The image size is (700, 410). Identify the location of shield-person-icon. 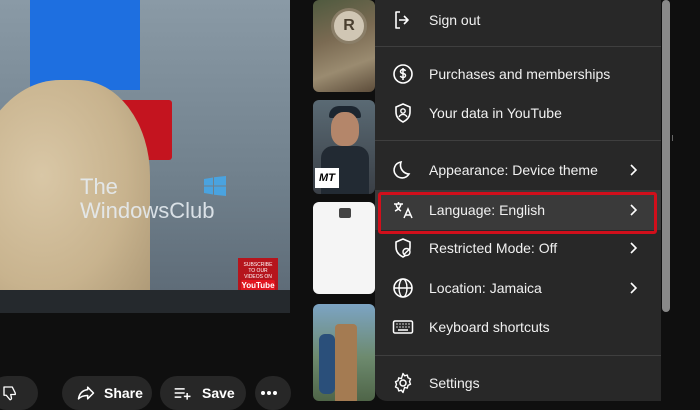
(403, 113).